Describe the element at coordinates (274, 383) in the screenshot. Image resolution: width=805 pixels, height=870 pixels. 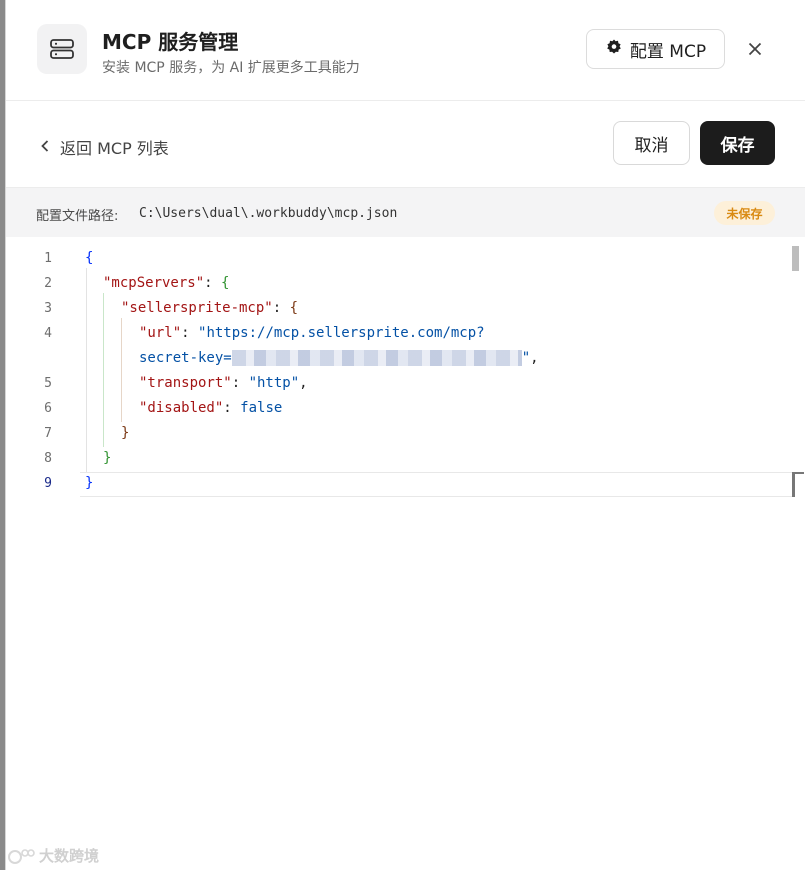
I see `json-string-value: "http"` at that location.